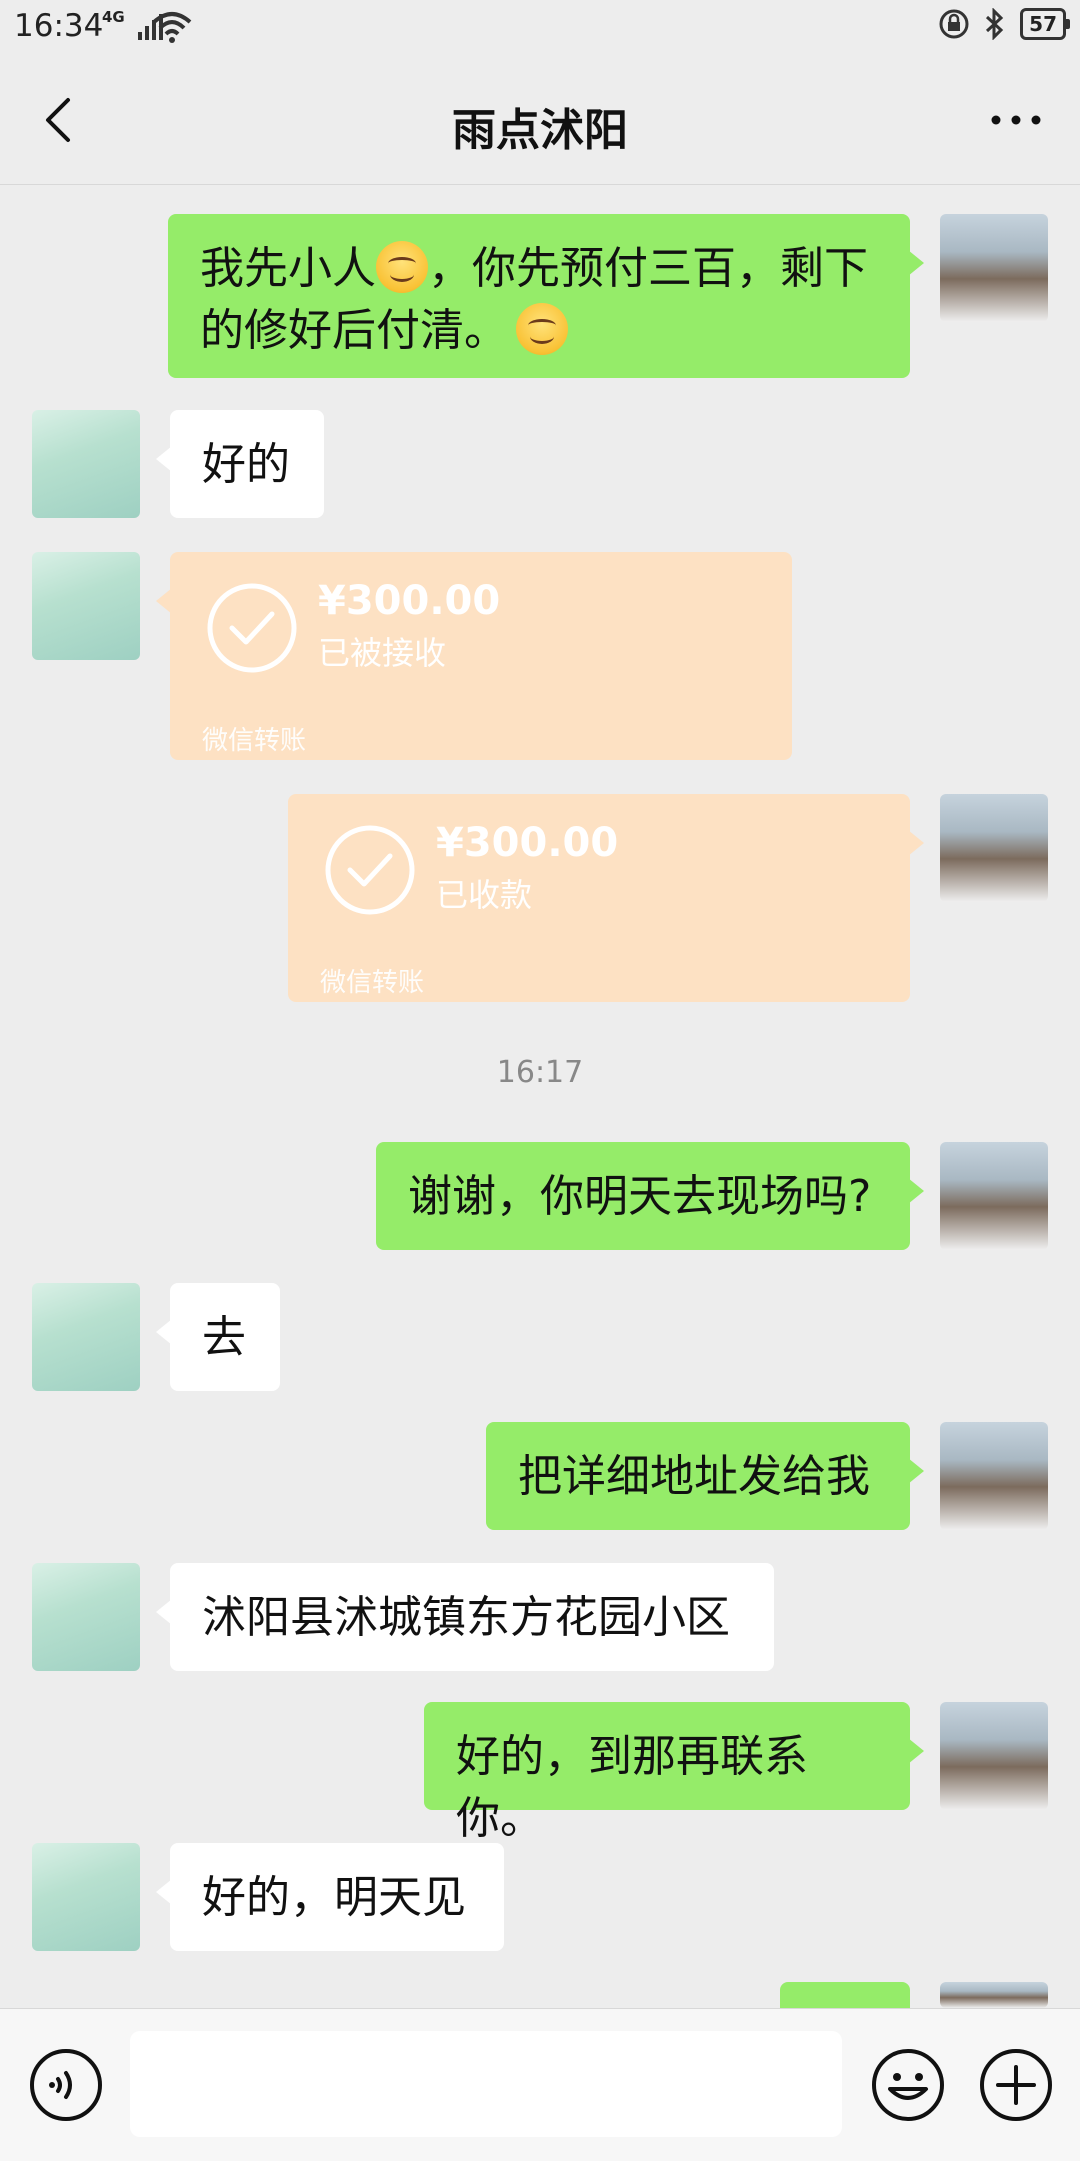 Image resolution: width=1080 pixels, height=2161 pixels. I want to click on message-text: 把详细地址发给我, so click(694, 1476).